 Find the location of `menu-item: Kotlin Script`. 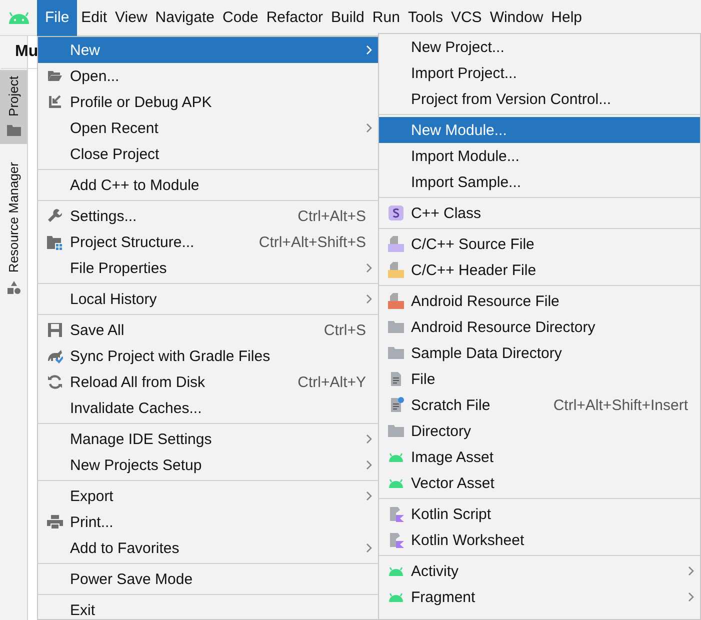

menu-item: Kotlin Script is located at coordinates (539, 514).